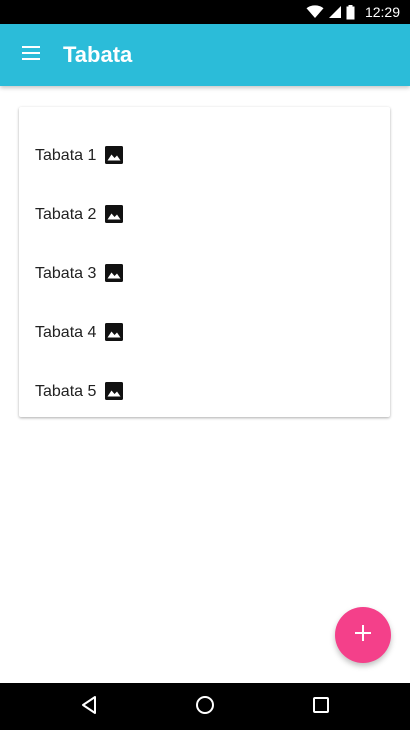 Image resolution: width=410 pixels, height=730 pixels. What do you see at coordinates (66, 273) in the screenshot?
I see `list-item-label: Tabata 3` at bounding box center [66, 273].